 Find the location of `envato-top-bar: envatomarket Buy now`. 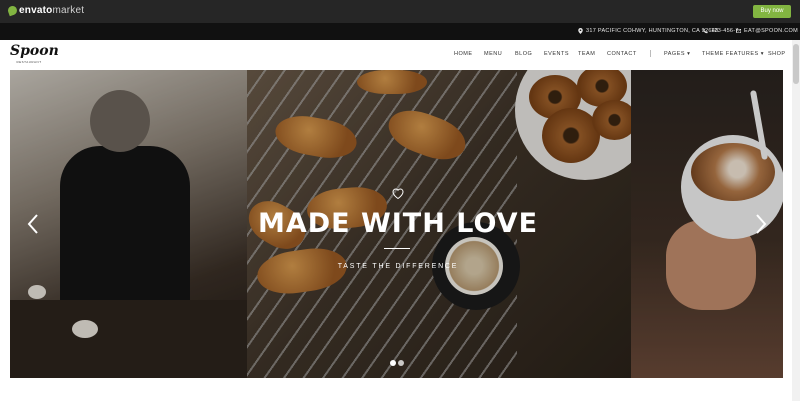

envato-top-bar: envatomarket Buy now is located at coordinates (400, 11).